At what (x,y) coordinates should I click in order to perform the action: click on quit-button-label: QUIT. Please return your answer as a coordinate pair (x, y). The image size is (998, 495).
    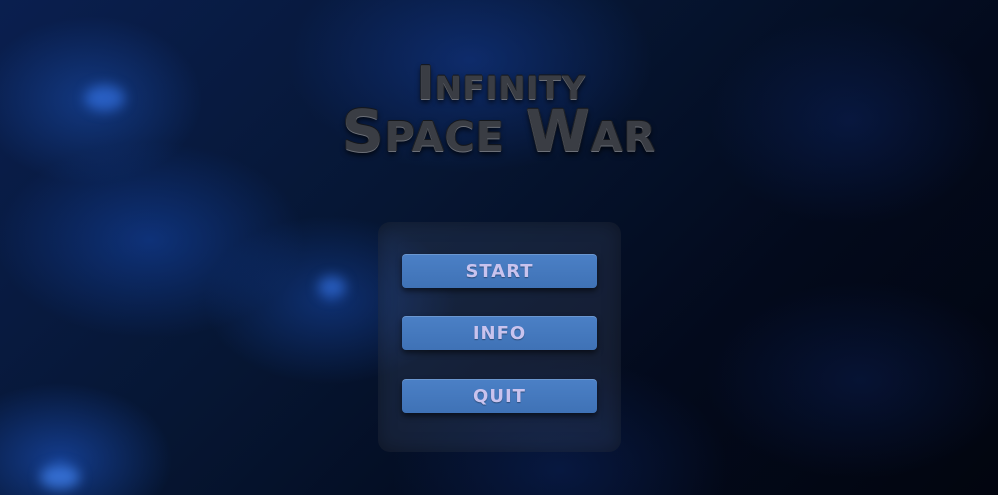
    Looking at the image, I should click on (499, 396).